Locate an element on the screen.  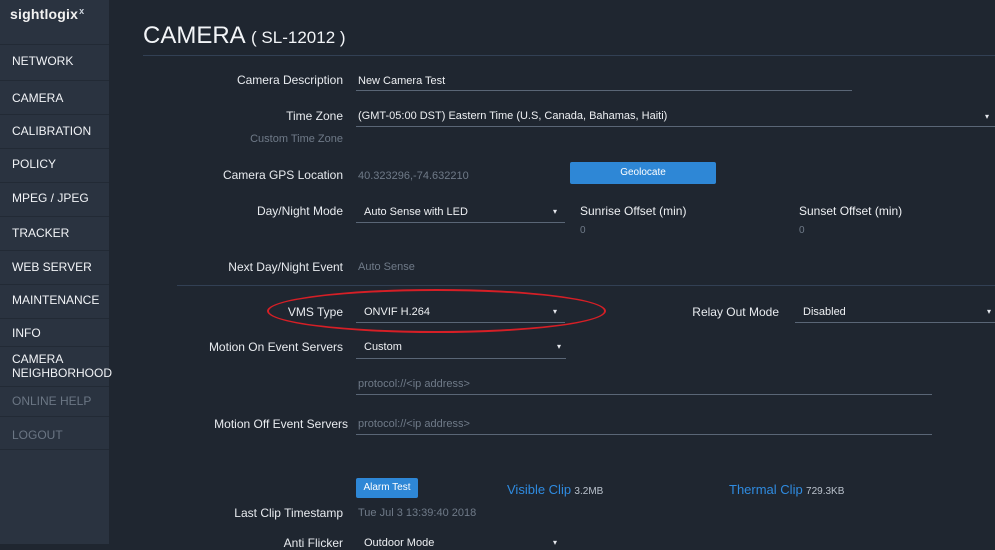
sidebar-item-network: NETWORK is located at coordinates (54, 62).